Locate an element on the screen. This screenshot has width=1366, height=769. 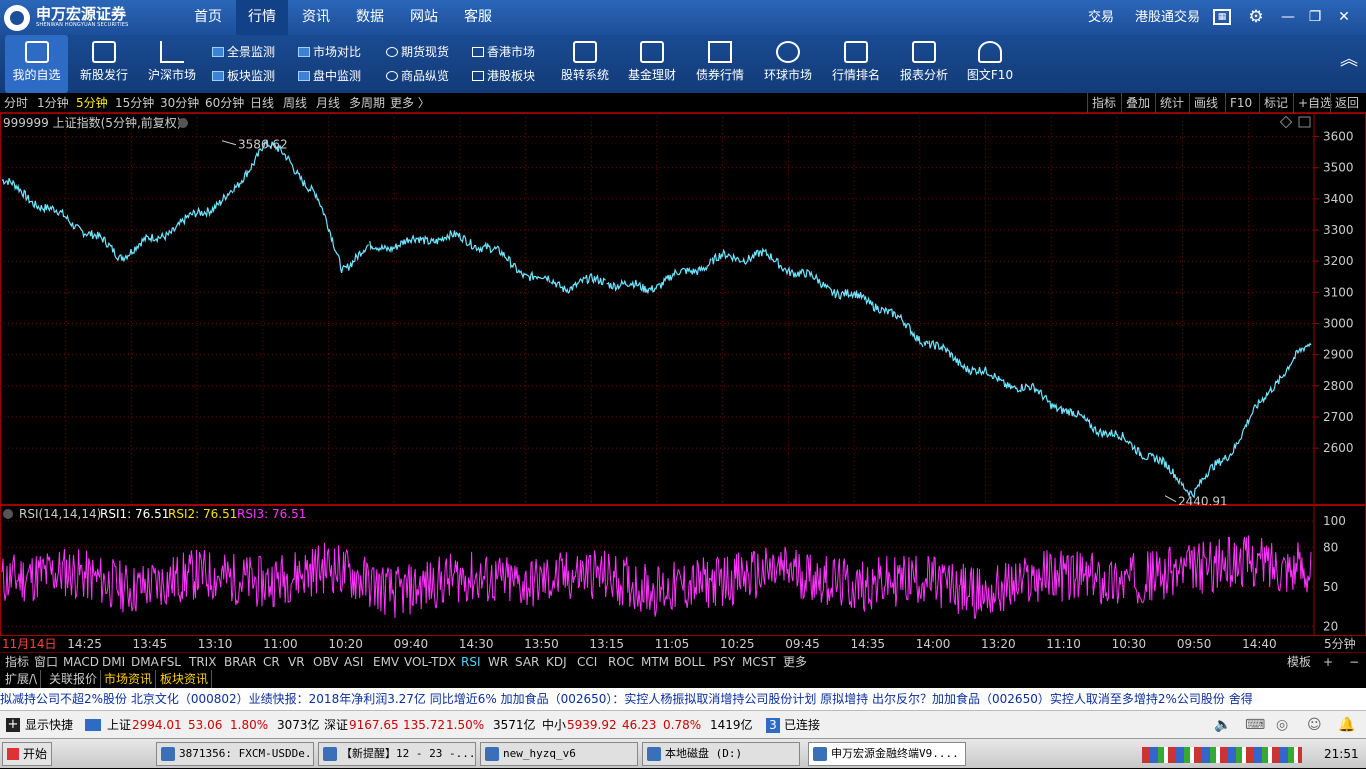
period-2: 1分钟 is located at coordinates (53, 103).